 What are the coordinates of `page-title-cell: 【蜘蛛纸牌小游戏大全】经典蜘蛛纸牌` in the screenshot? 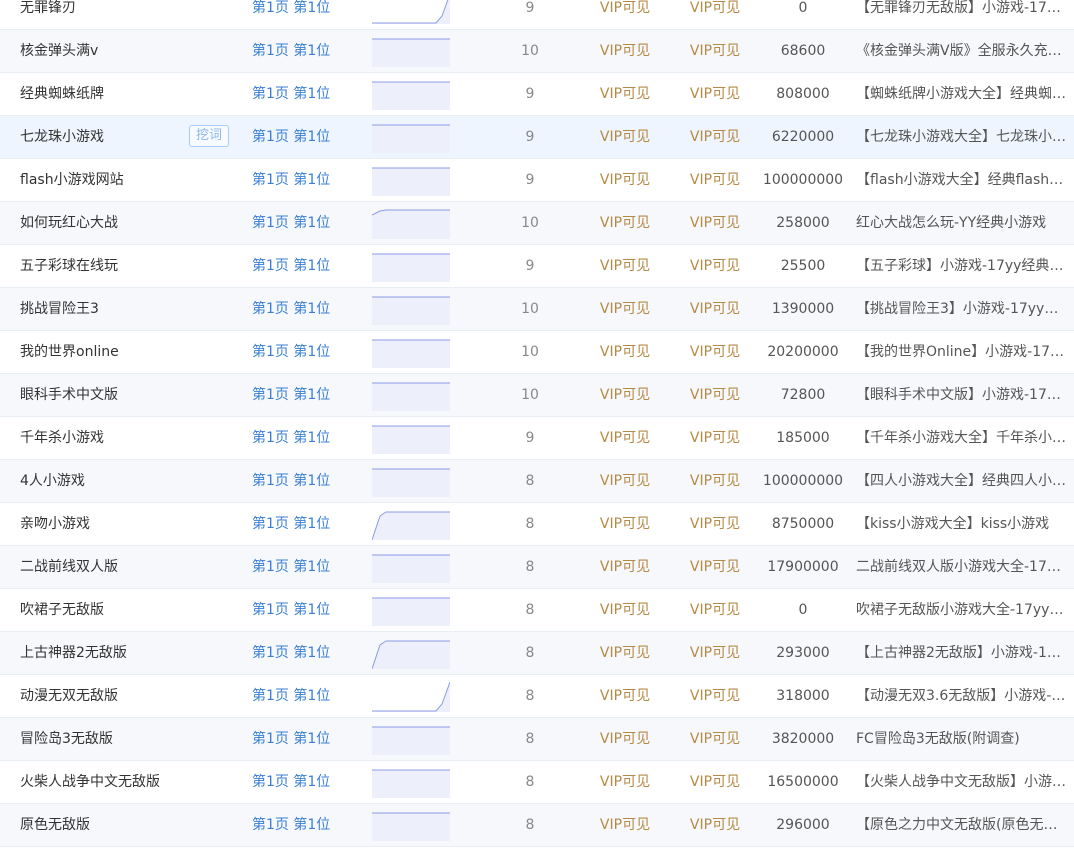 It's located at (962, 94).